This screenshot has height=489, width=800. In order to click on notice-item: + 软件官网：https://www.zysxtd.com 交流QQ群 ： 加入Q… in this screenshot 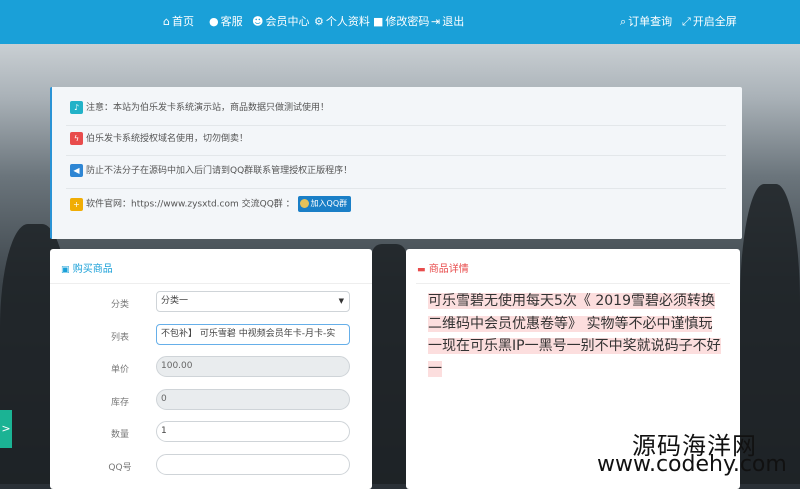, I will do `click(211, 204)`.